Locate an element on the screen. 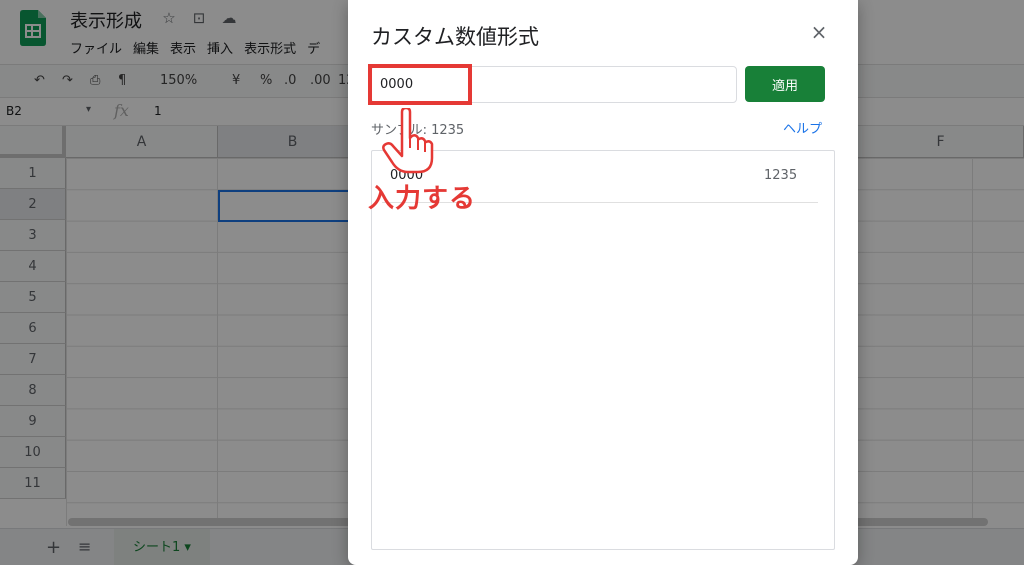  close-icon: × is located at coordinates (819, 32).